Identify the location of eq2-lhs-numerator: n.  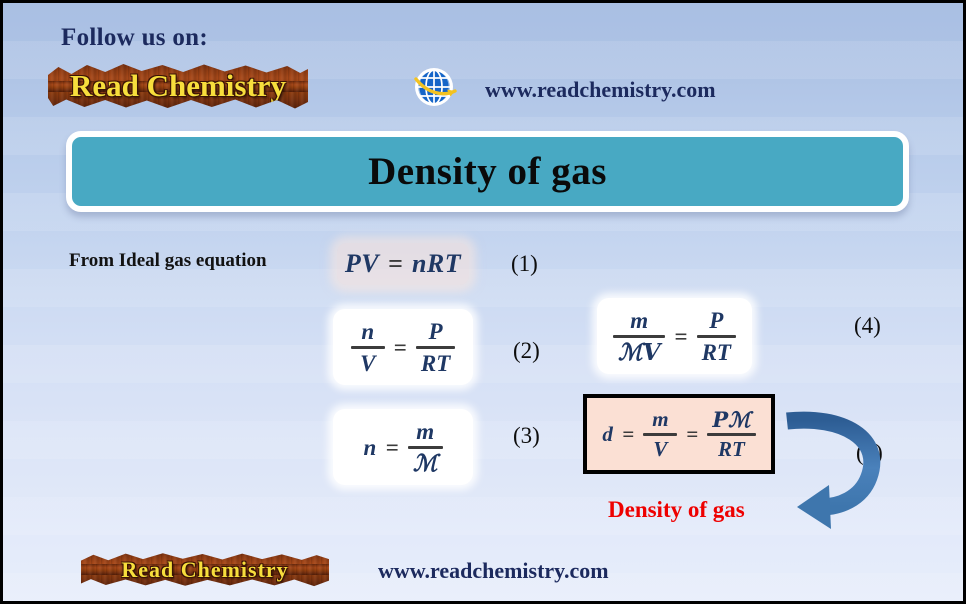
(368, 331).